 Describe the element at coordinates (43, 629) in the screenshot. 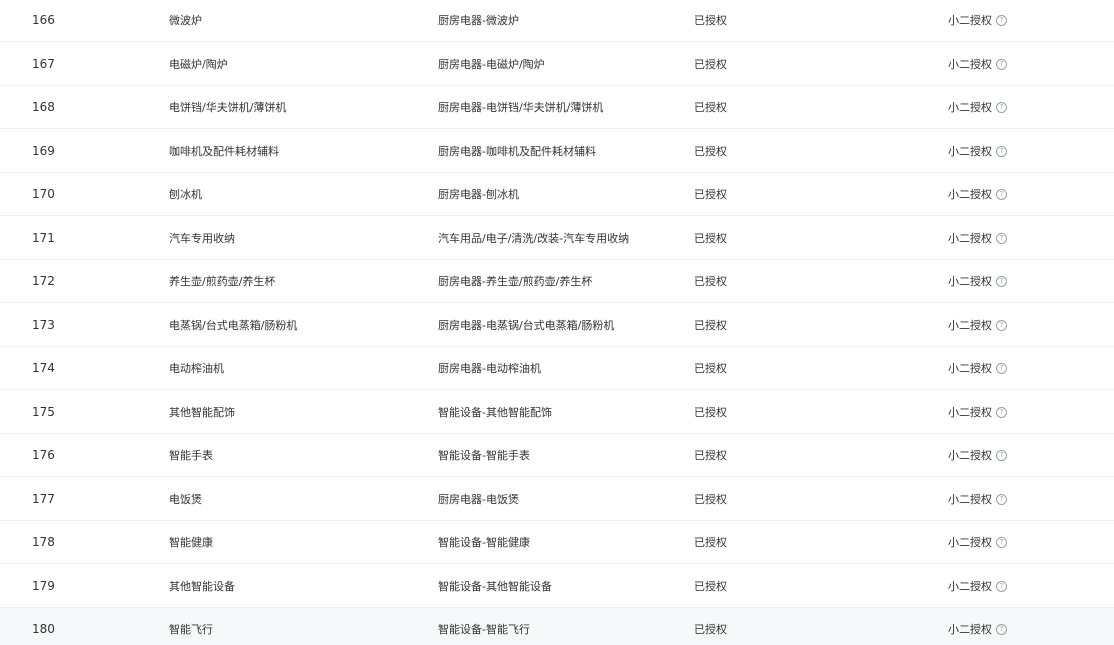

I see `row-id: 180` at that location.